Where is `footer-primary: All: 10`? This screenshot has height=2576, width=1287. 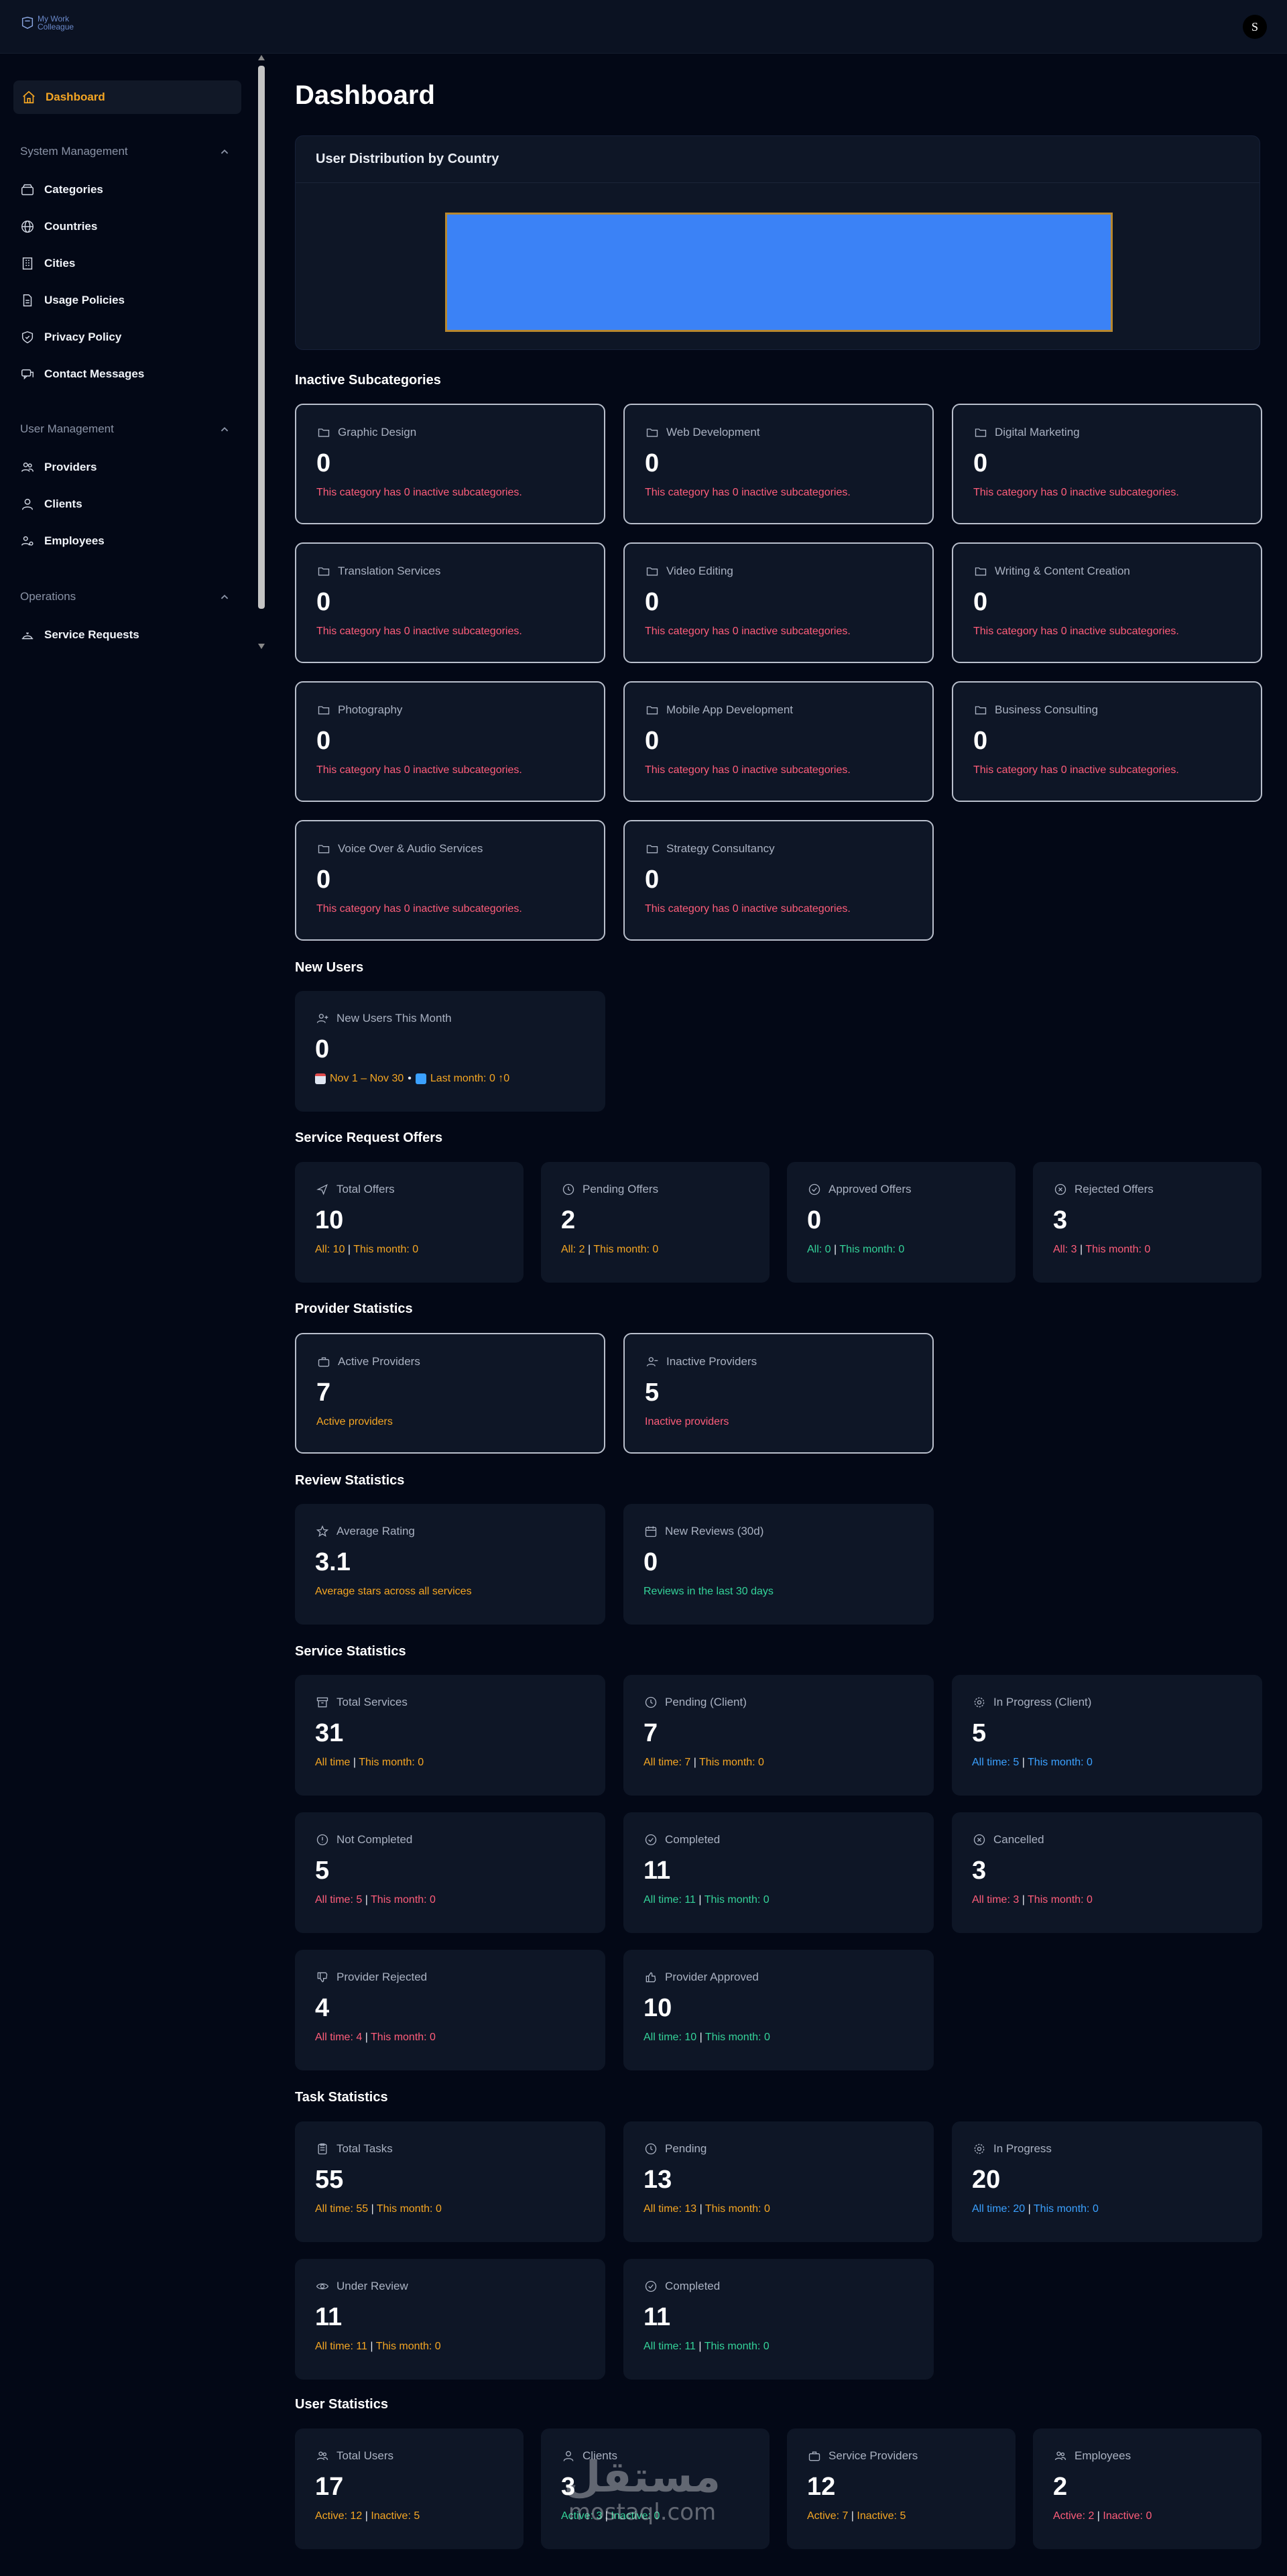
footer-primary: All: 10 is located at coordinates (330, 1249).